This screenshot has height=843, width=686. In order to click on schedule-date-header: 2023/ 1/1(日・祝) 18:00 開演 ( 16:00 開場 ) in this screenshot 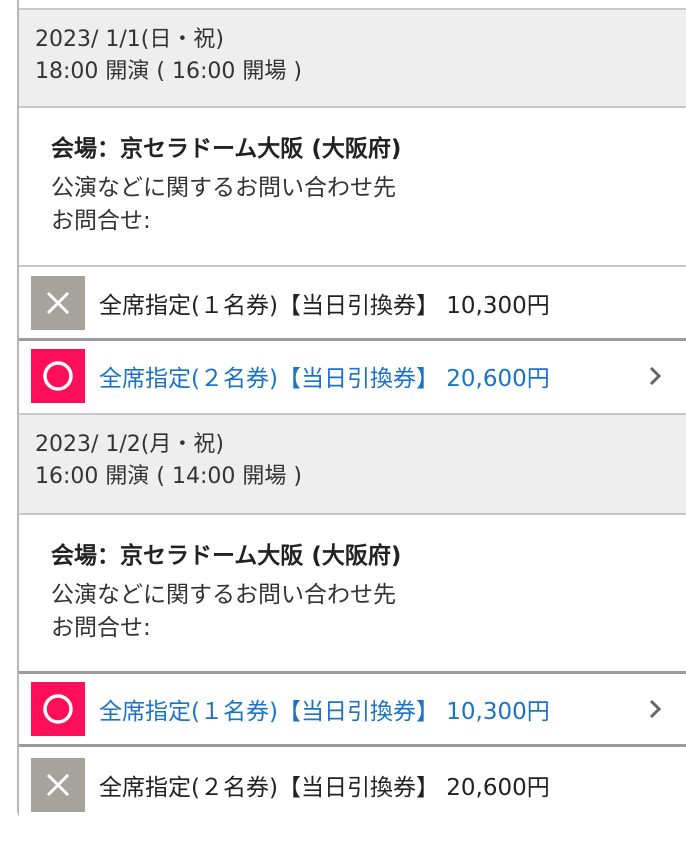, I will do `click(352, 58)`.